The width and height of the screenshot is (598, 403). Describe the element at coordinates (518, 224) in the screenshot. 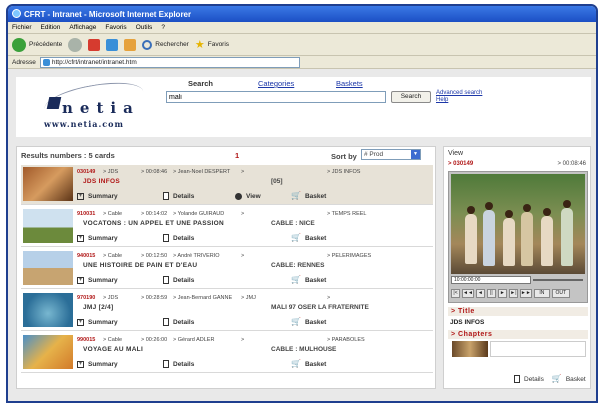

I see `video-frame` at that location.